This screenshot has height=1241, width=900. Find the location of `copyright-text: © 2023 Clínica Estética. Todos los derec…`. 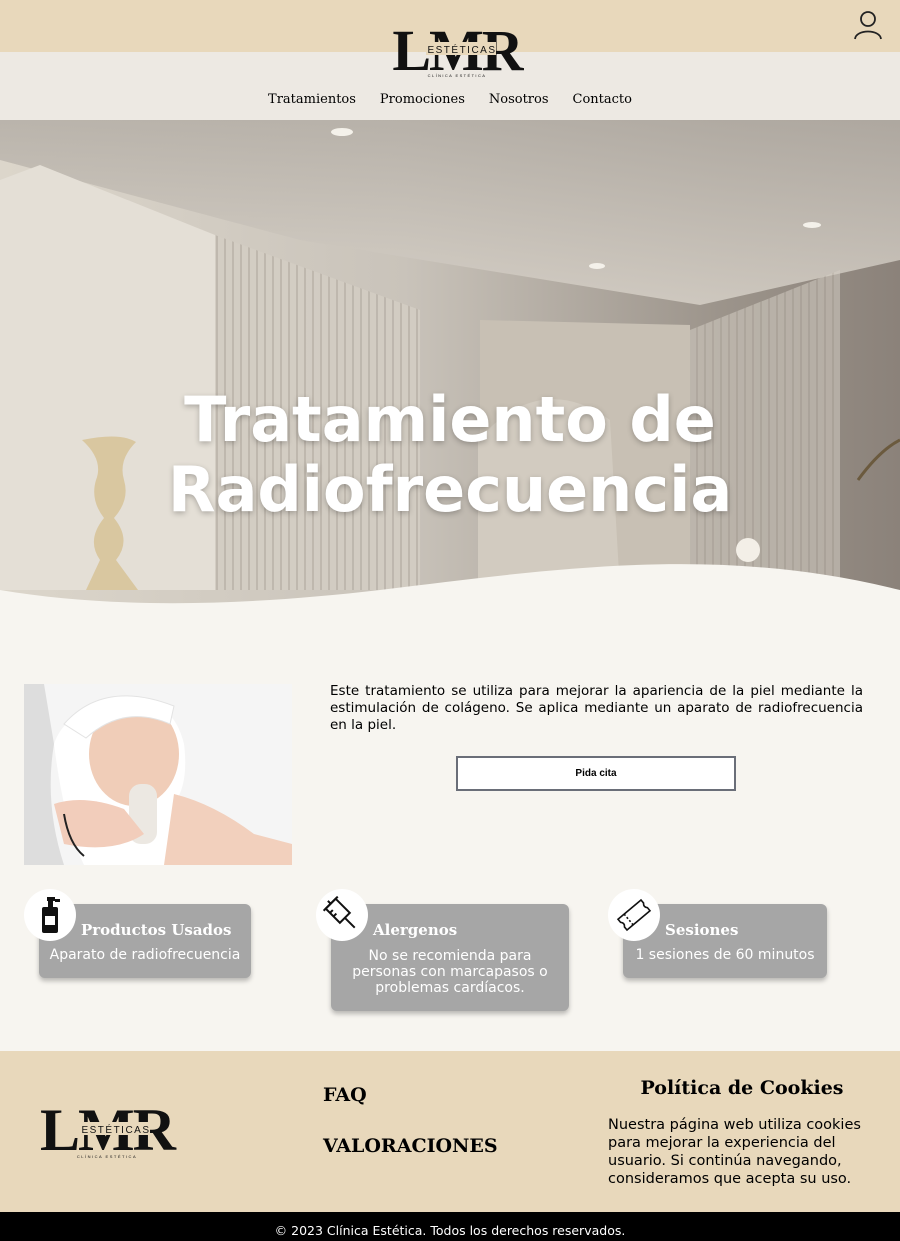

copyright-text: © 2023 Clínica Estética. Todos los derec… is located at coordinates (450, 1230).